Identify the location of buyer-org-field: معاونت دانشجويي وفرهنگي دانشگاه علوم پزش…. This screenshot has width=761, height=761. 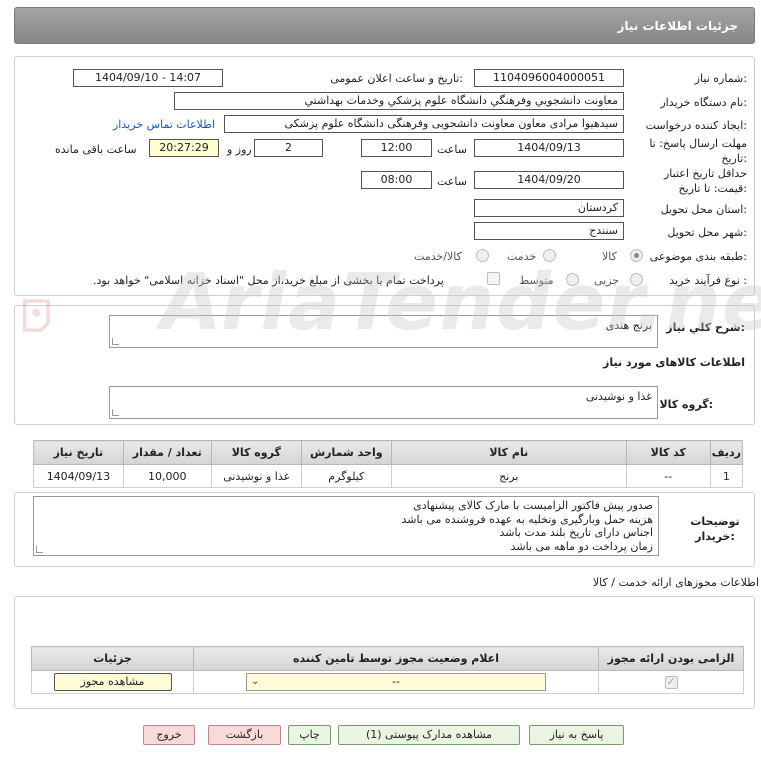
(399, 101).